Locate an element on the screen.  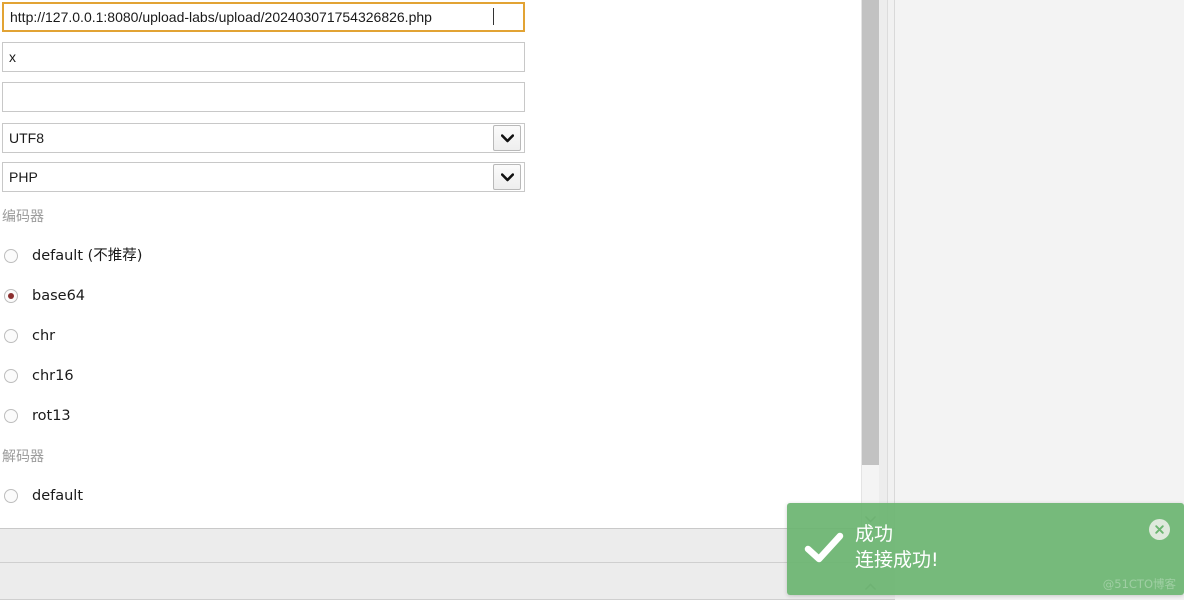
password-field-row is located at coordinates (263, 57).